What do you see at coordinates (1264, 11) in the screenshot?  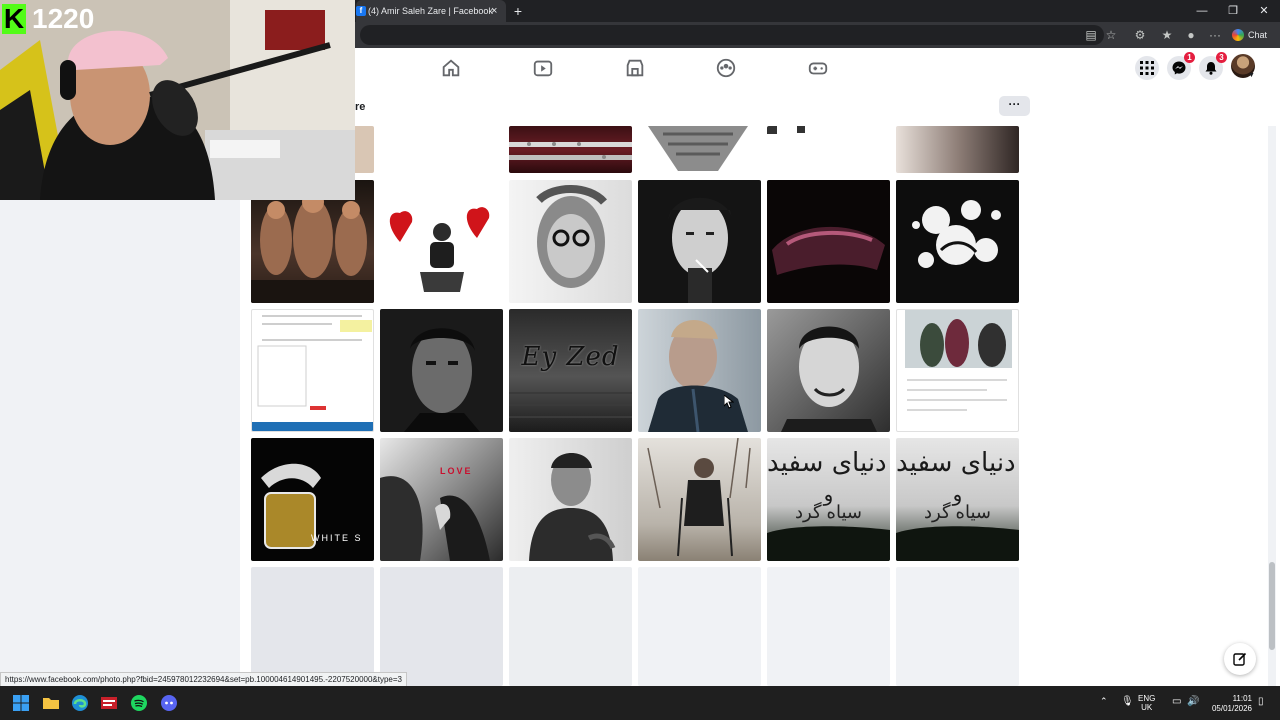 I see `close-window-button: ✕` at bounding box center [1264, 11].